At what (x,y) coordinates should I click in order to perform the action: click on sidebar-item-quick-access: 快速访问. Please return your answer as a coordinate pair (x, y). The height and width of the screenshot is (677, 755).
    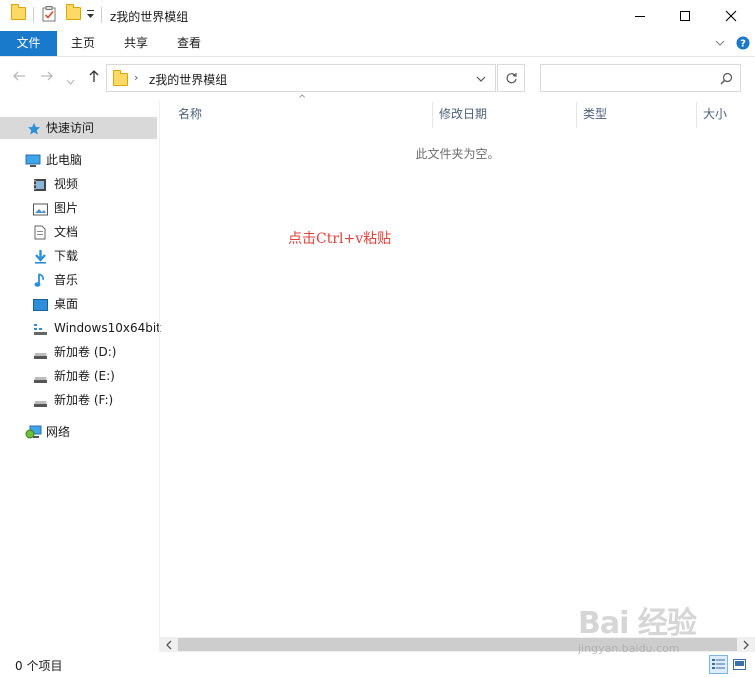
    Looking at the image, I should click on (78, 128).